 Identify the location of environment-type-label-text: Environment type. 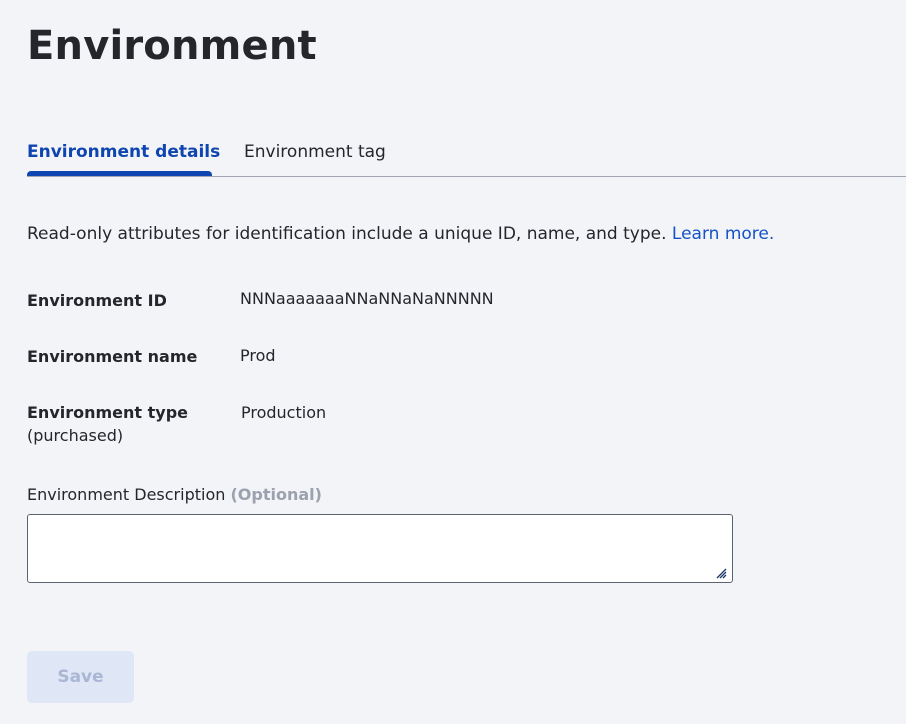
(108, 412).